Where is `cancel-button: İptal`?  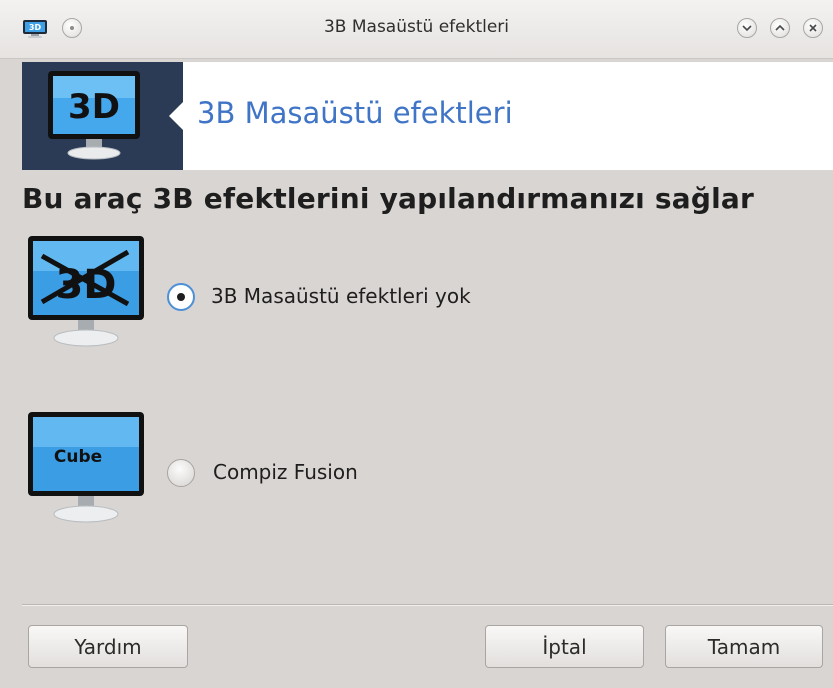
cancel-button: İptal is located at coordinates (564, 646).